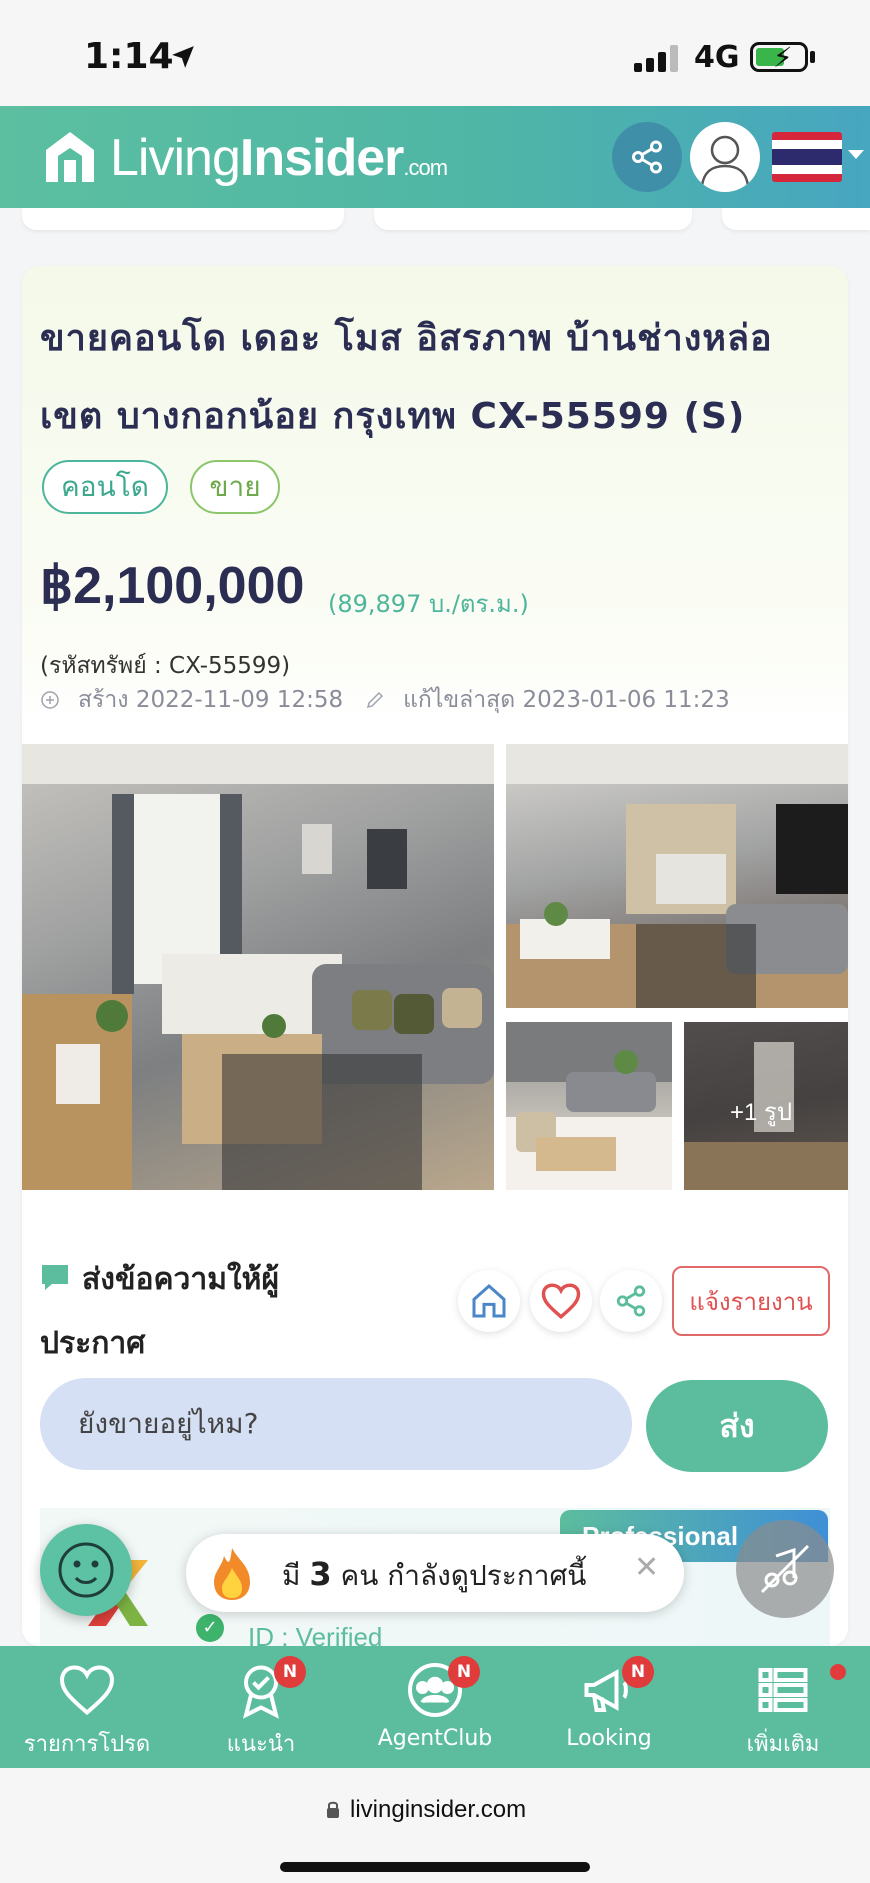  I want to click on nav-label: เพิ่มเติม, so click(783, 1744).